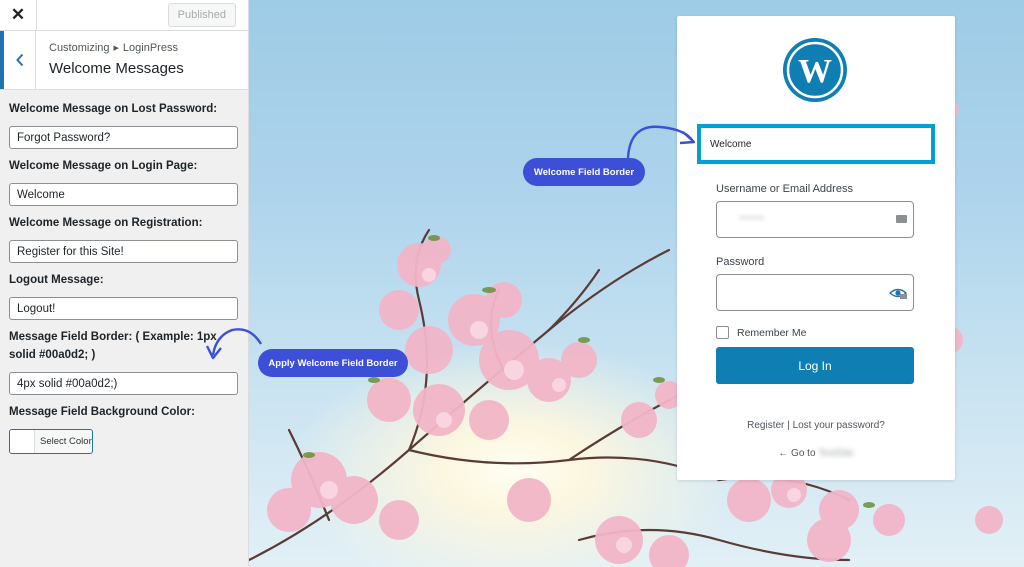  I want to click on svg-text: W, so click(815, 71).